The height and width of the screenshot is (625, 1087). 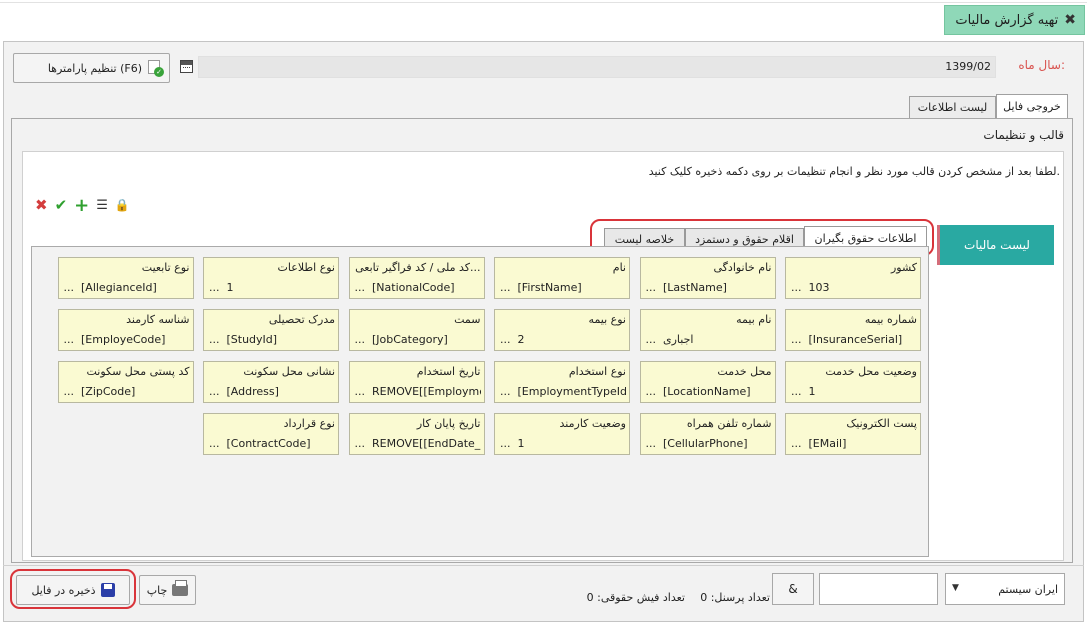 I want to click on field-card: مدرک تحصیلی... [StudyId], so click(x=271, y=330).